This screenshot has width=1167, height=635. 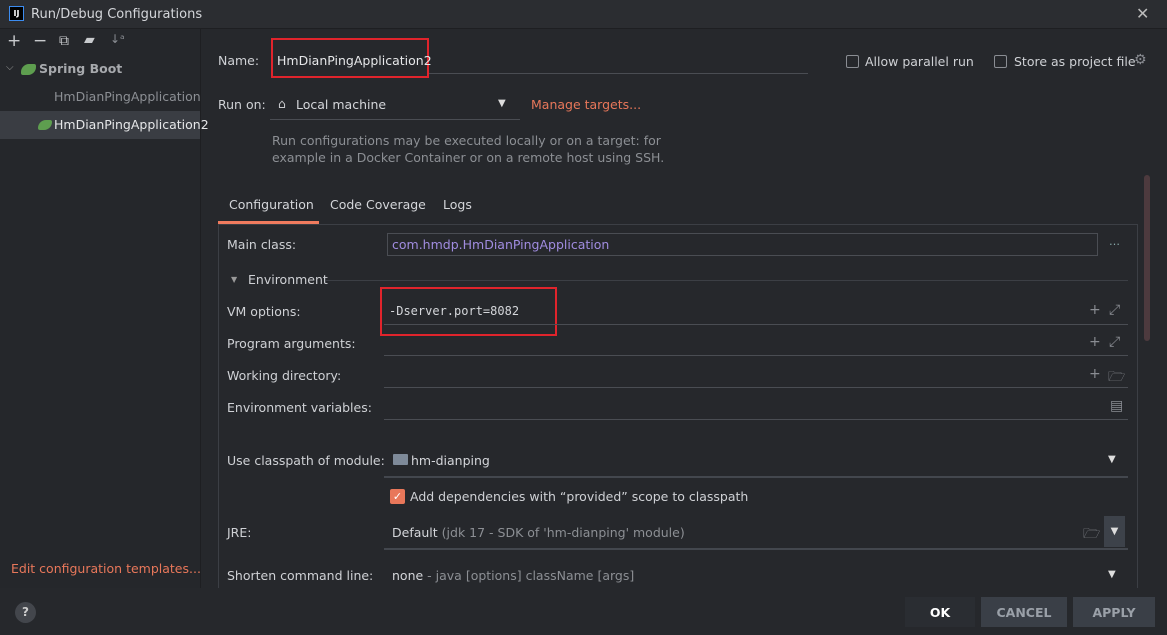 What do you see at coordinates (242, 104) in the screenshot?
I see `run-on-label: Run on:` at bounding box center [242, 104].